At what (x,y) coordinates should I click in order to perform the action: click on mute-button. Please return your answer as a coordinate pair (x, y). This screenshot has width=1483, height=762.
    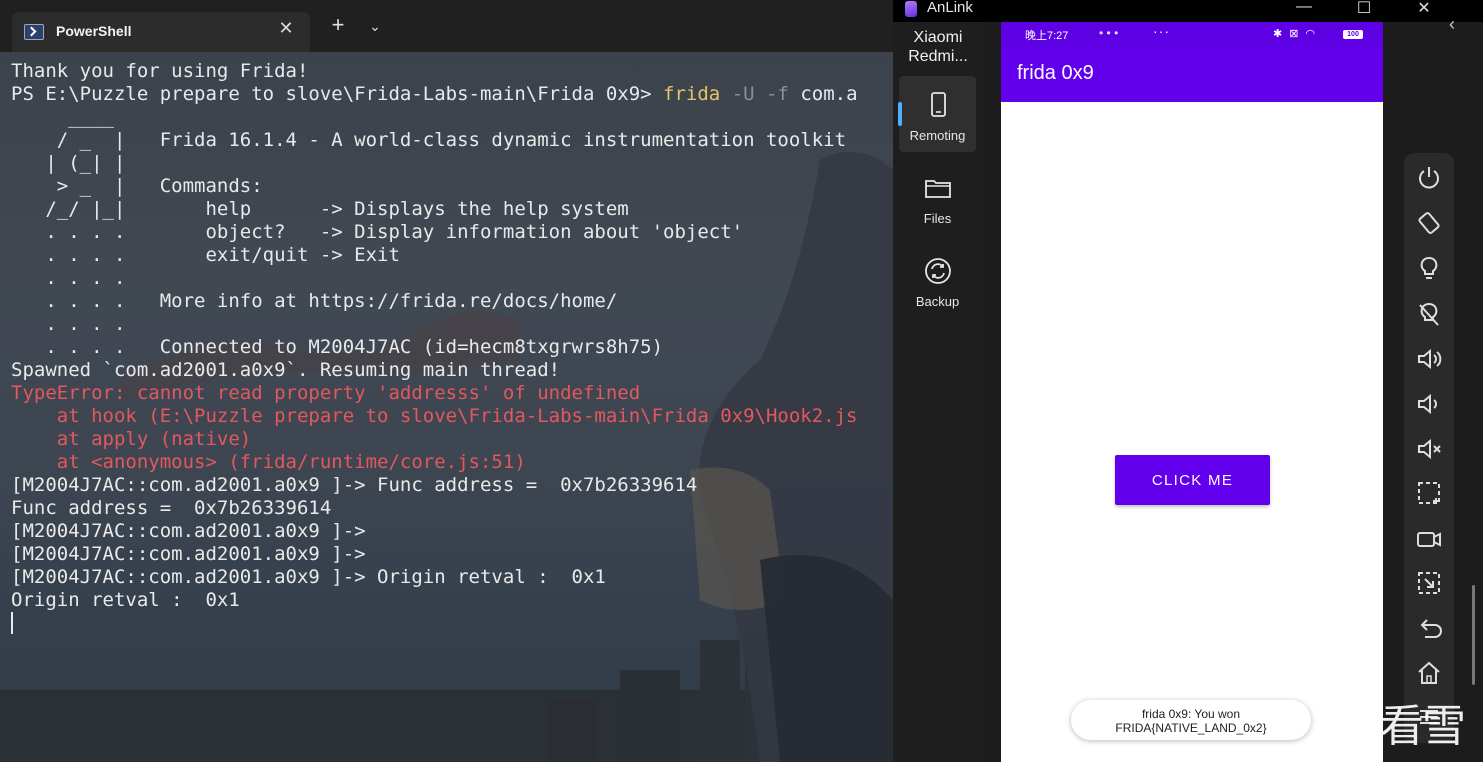
    Looking at the image, I should click on (1429, 449).